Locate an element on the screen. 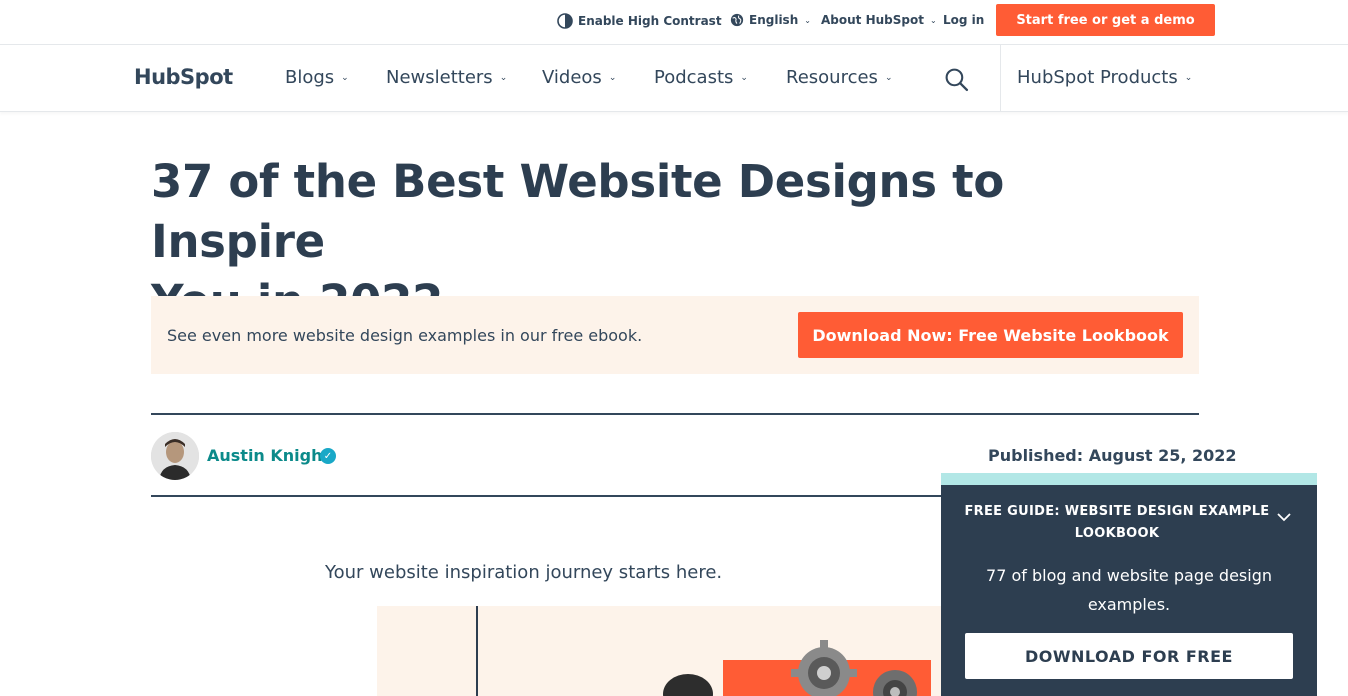  nav-item-podcasts: Podcasts ⌄ is located at coordinates (701, 77).